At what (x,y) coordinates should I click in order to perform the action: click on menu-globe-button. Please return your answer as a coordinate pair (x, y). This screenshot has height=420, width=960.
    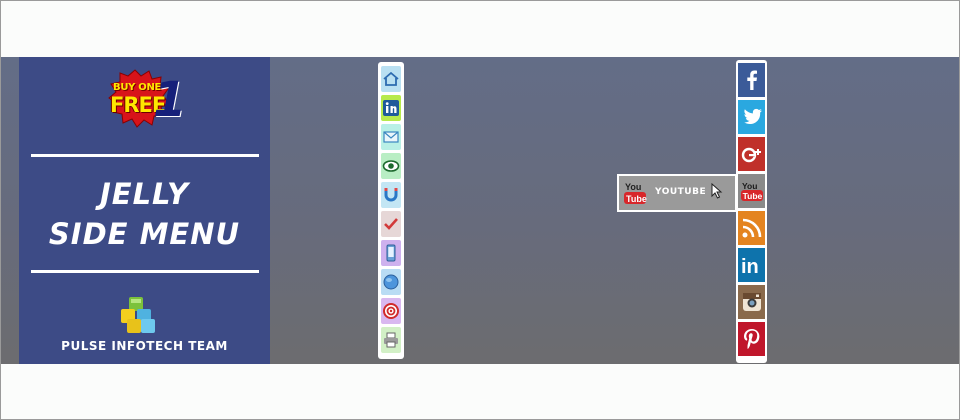
    Looking at the image, I should click on (391, 282).